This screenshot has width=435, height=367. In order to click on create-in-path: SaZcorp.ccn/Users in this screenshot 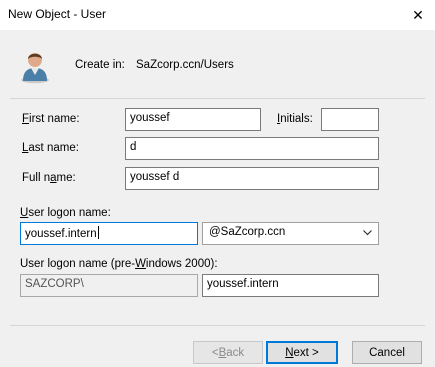, I will do `click(185, 65)`.